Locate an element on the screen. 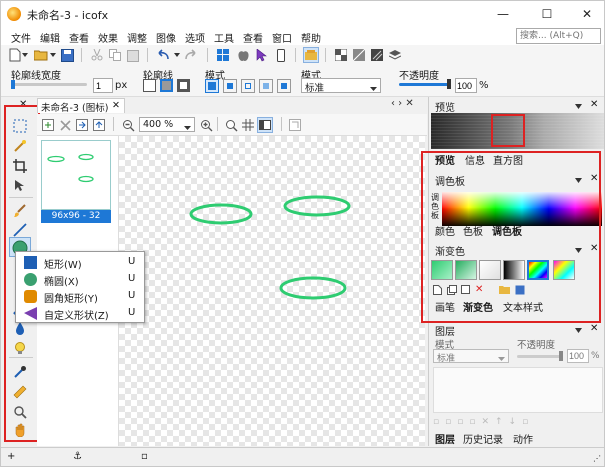 The height and width of the screenshot is (467, 605). layers-opacity-input is located at coordinates (578, 356).